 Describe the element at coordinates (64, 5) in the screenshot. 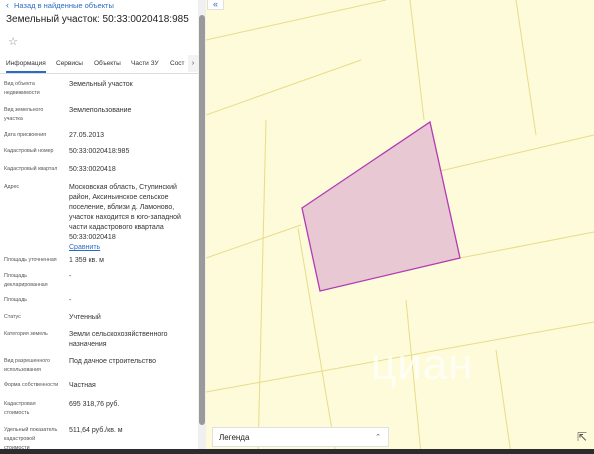

I see `back-link-label: Назад в найденные объекты` at that location.